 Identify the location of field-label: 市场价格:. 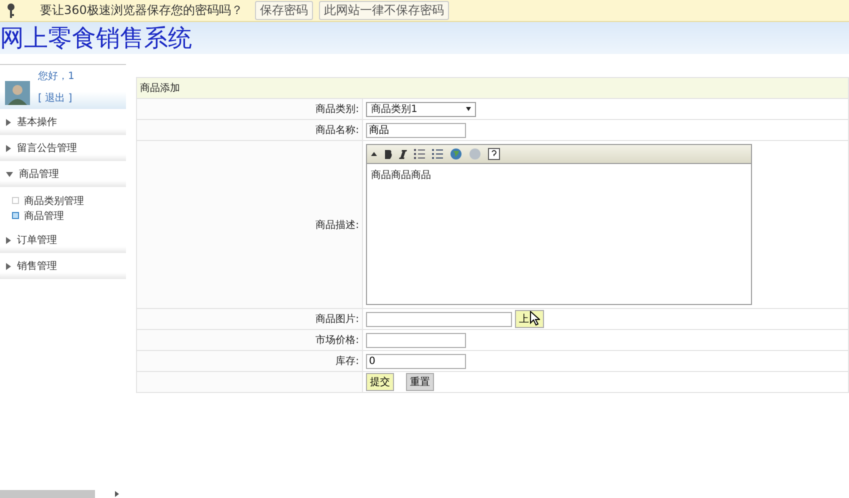
(249, 340).